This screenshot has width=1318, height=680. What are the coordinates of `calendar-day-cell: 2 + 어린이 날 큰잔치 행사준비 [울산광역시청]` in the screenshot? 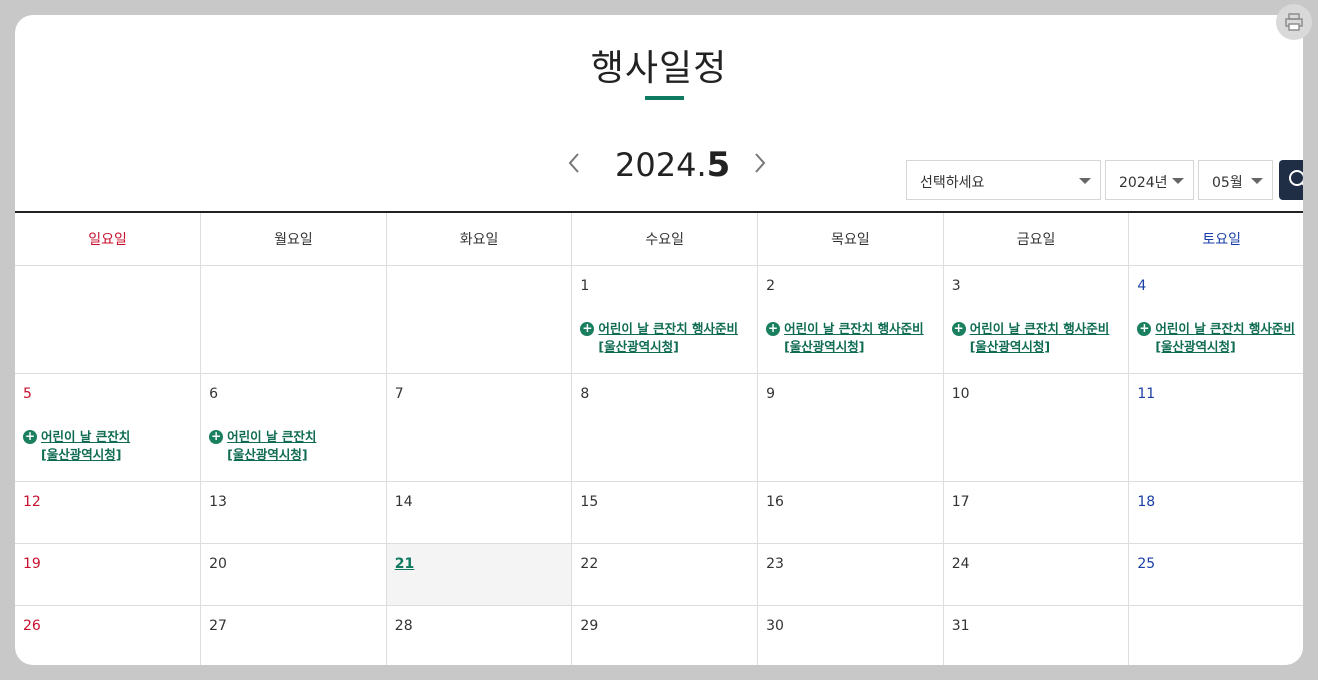 It's located at (850, 319).